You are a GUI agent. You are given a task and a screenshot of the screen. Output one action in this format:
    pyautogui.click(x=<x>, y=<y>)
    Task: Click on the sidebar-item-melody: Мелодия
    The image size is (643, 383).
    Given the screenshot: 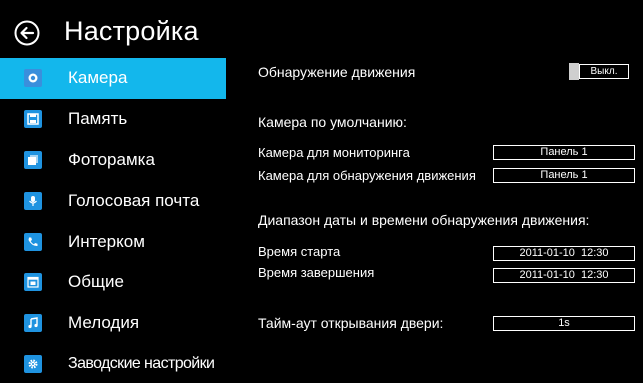 What is the action you would take?
    pyautogui.click(x=113, y=323)
    